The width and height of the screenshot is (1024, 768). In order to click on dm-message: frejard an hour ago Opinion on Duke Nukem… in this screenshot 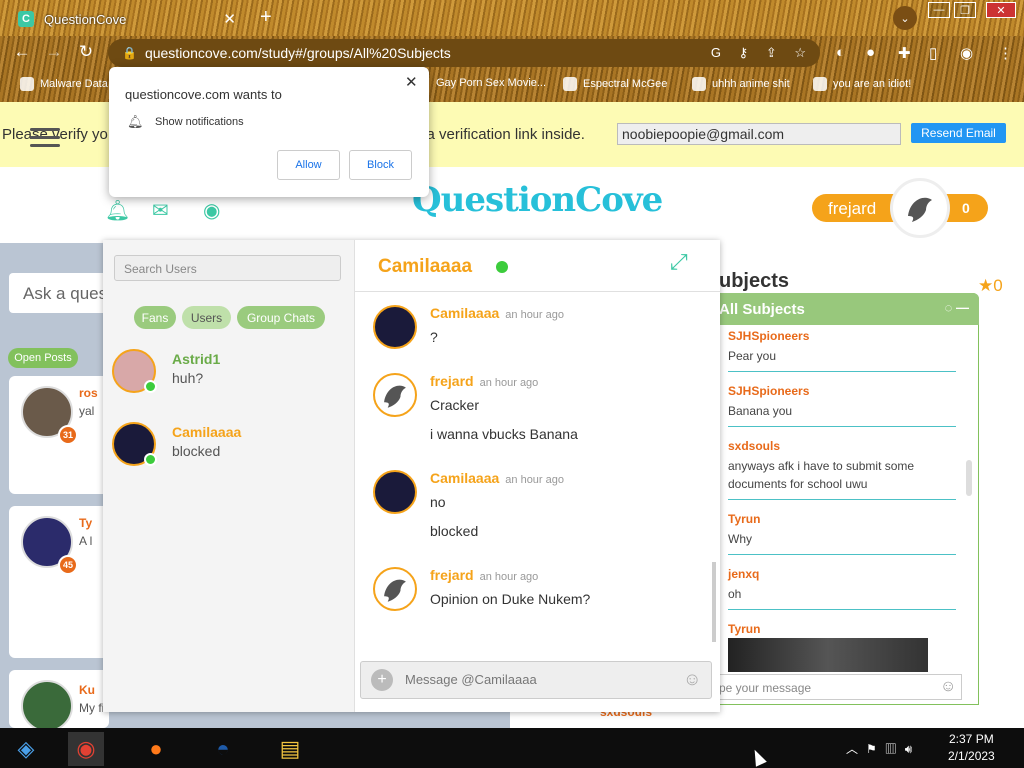, I will do `click(538, 592)`.